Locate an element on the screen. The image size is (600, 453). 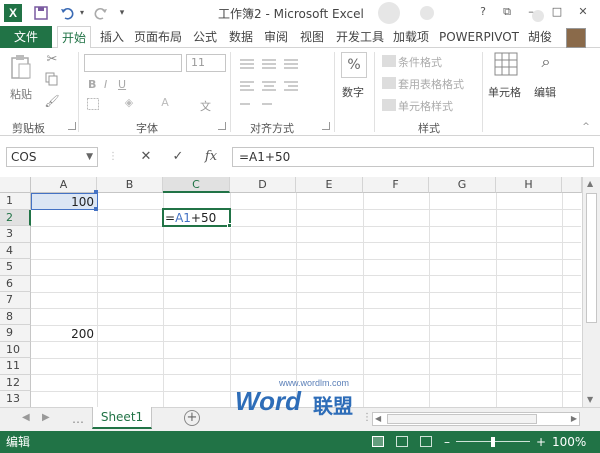
zoom-level: 100% is located at coordinates (569, 442).